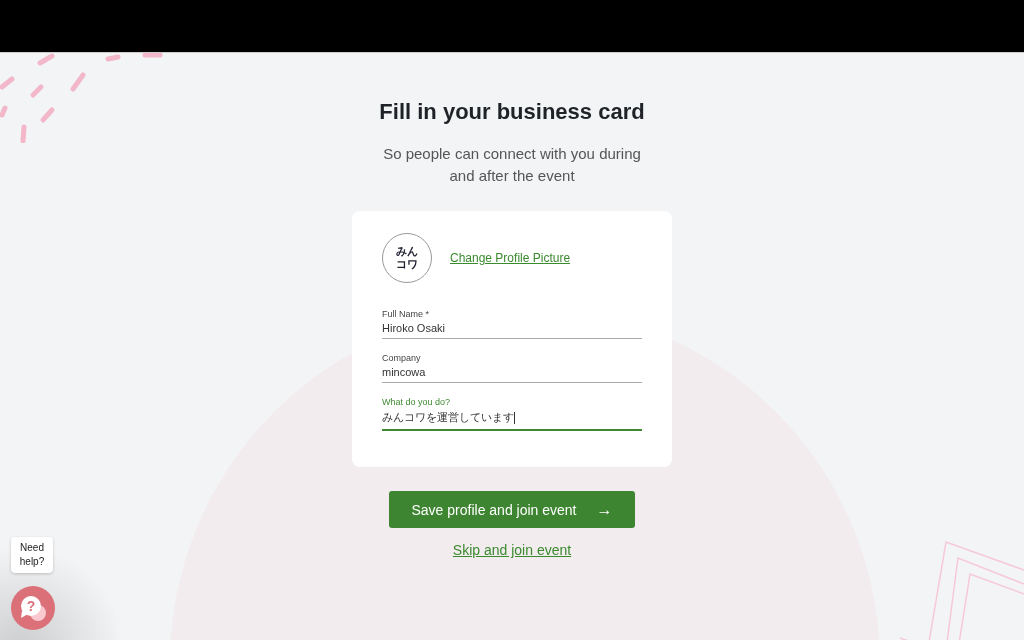 The image size is (1024, 640). What do you see at coordinates (407, 258) in the screenshot?
I see `profile-logo: みん コワ` at bounding box center [407, 258].